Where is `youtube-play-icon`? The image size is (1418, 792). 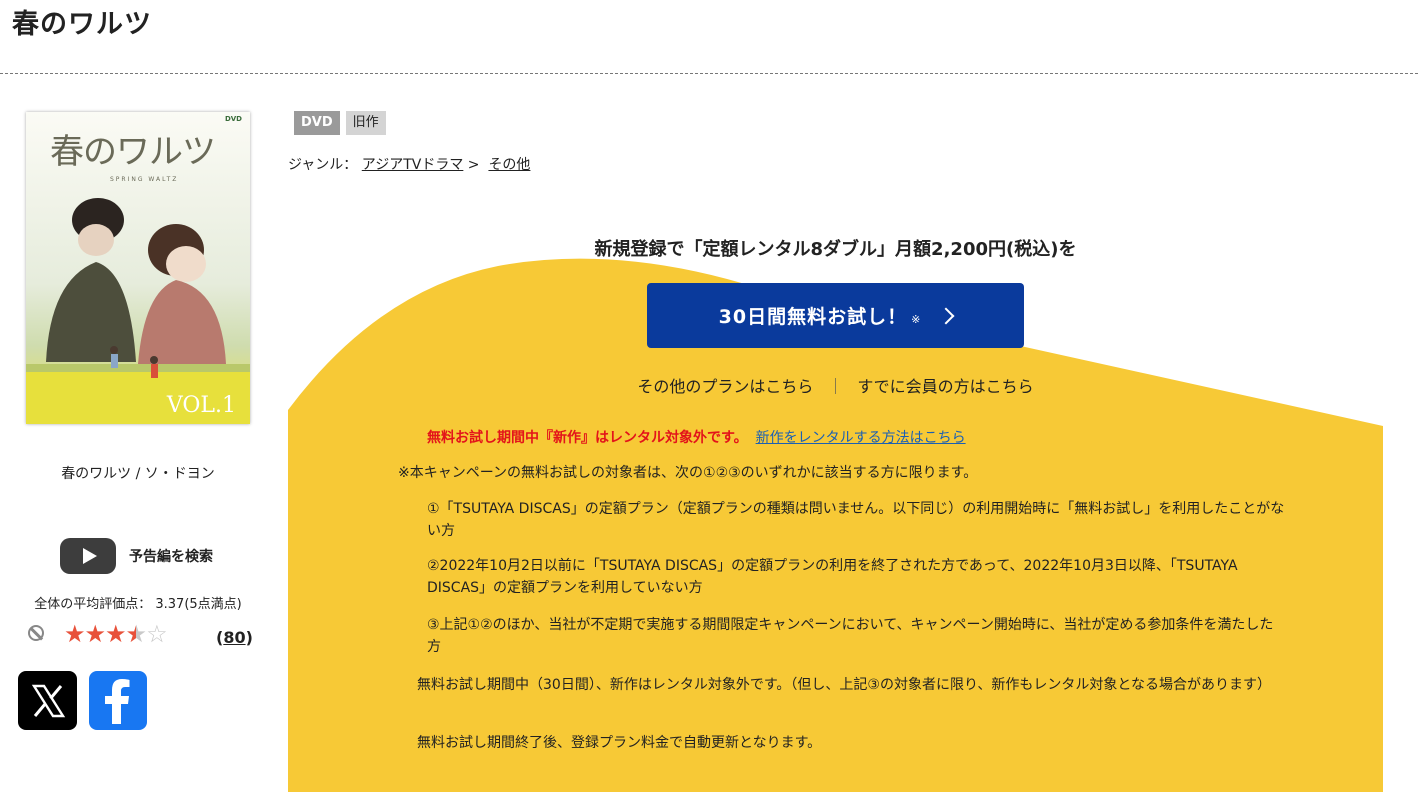 youtube-play-icon is located at coordinates (88, 556).